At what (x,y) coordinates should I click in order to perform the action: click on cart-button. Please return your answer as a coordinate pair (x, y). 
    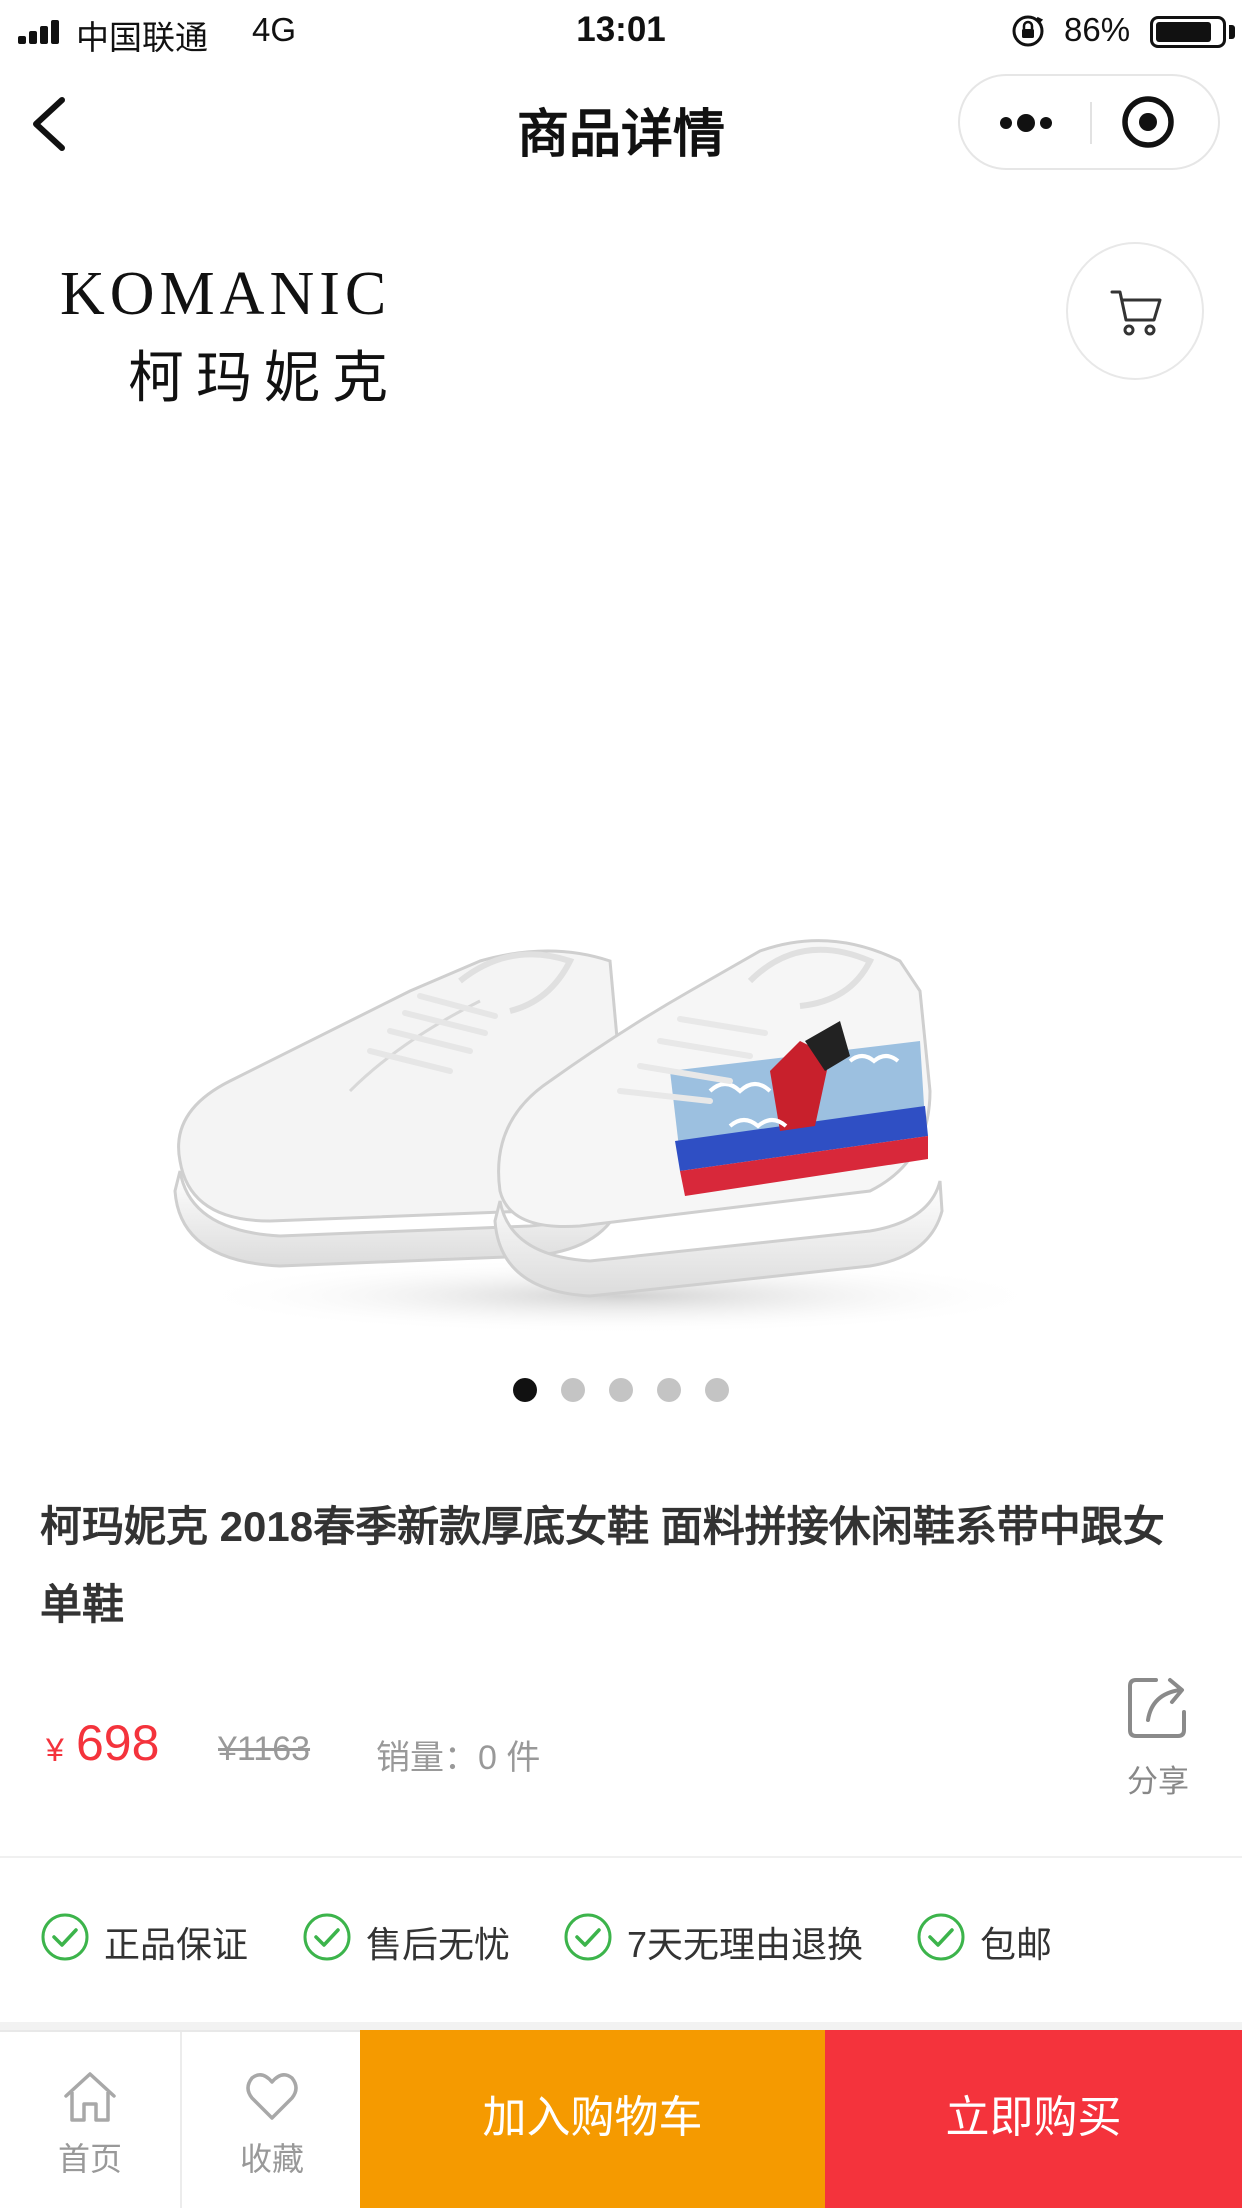
    Looking at the image, I should click on (1135, 311).